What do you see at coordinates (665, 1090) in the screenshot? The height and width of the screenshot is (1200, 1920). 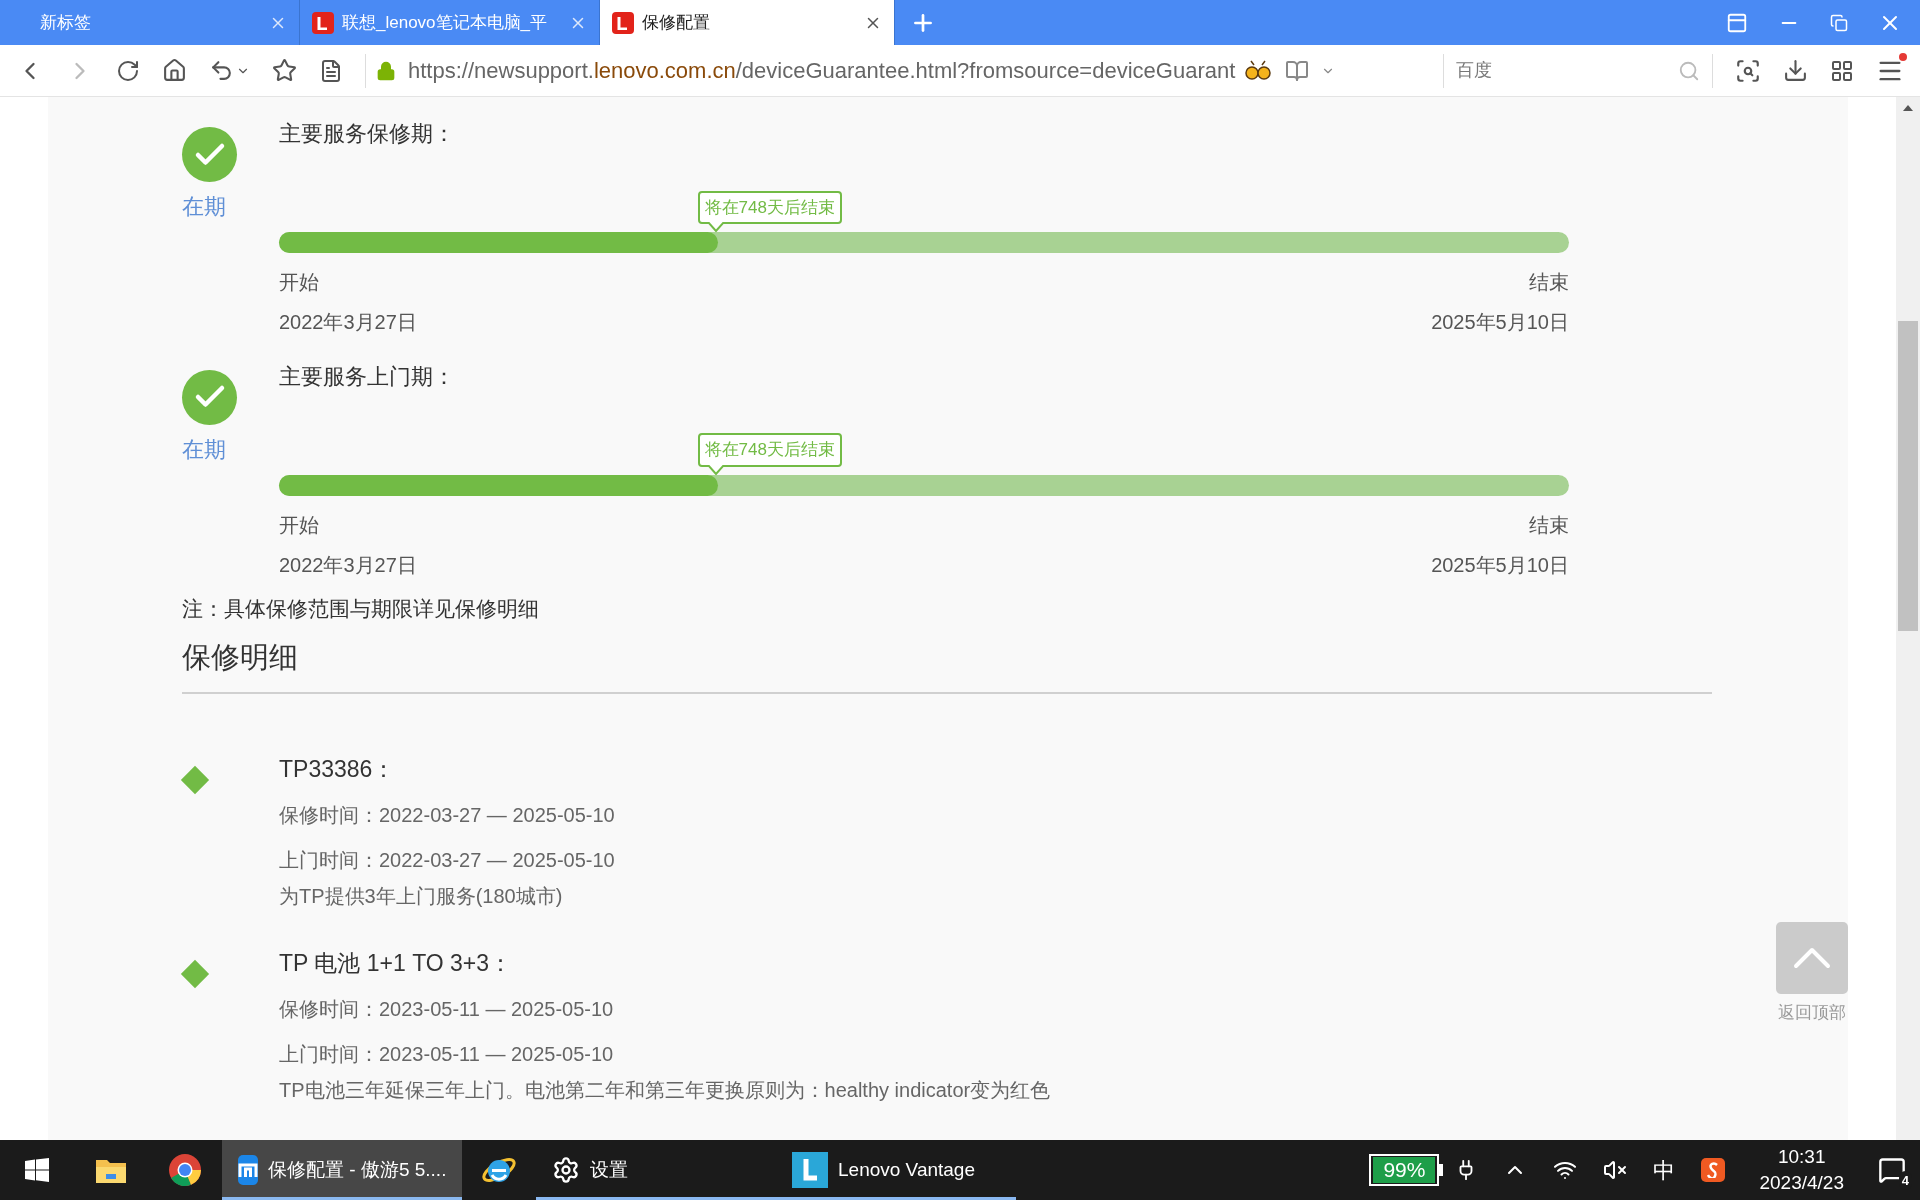 I see `item-description: TP电池三年延保三年上门。电池第二年和第三年更换原则为：healthy indicator变为红色` at bounding box center [665, 1090].